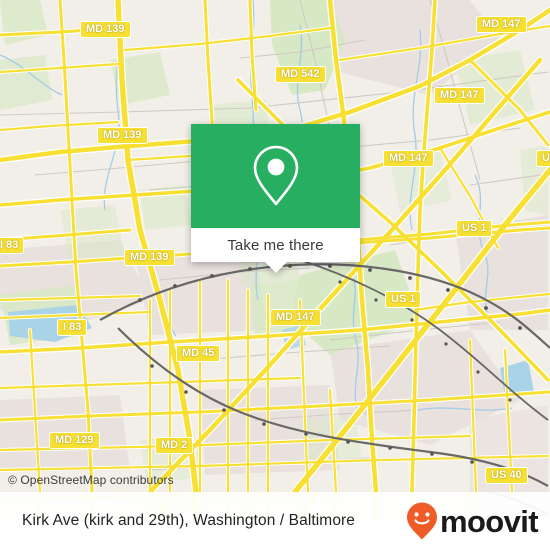 This screenshot has width=550, height=550. I want to click on moovit-pin-smiley-icon, so click(421, 521).